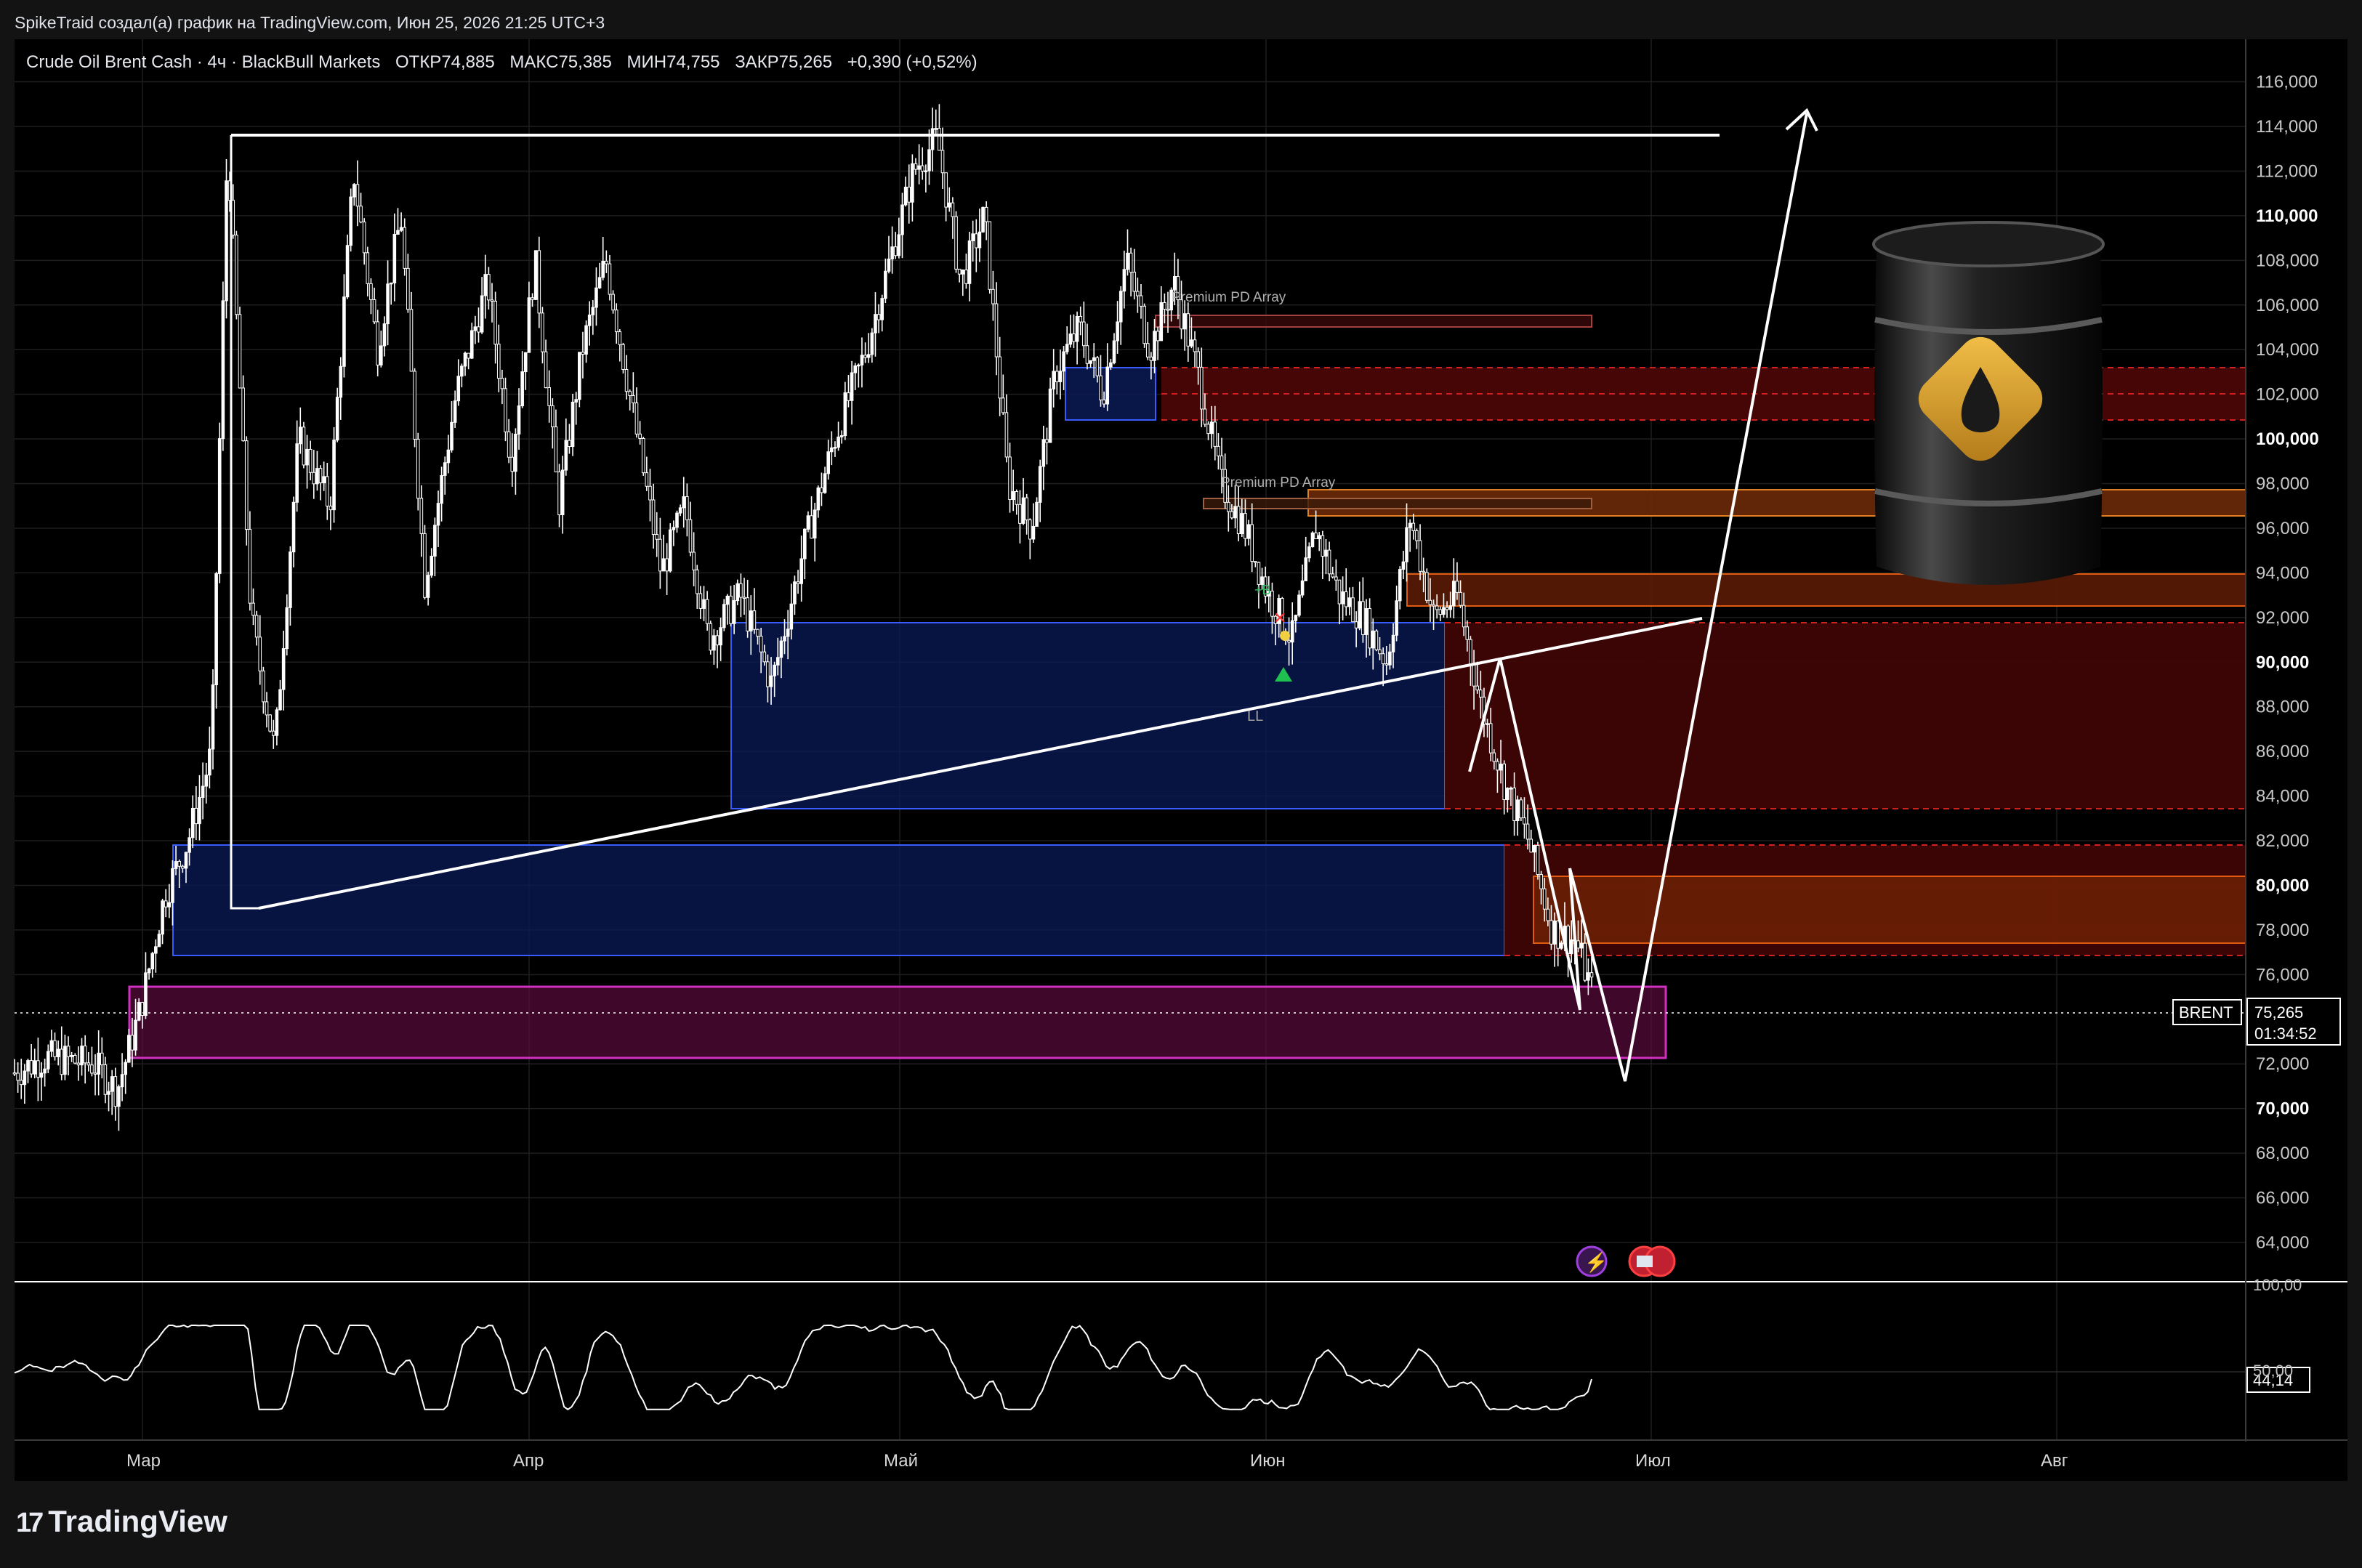 The height and width of the screenshot is (1568, 2362). What do you see at coordinates (2282, 1198) in the screenshot?
I see `price-tick-label: 66,000` at bounding box center [2282, 1198].